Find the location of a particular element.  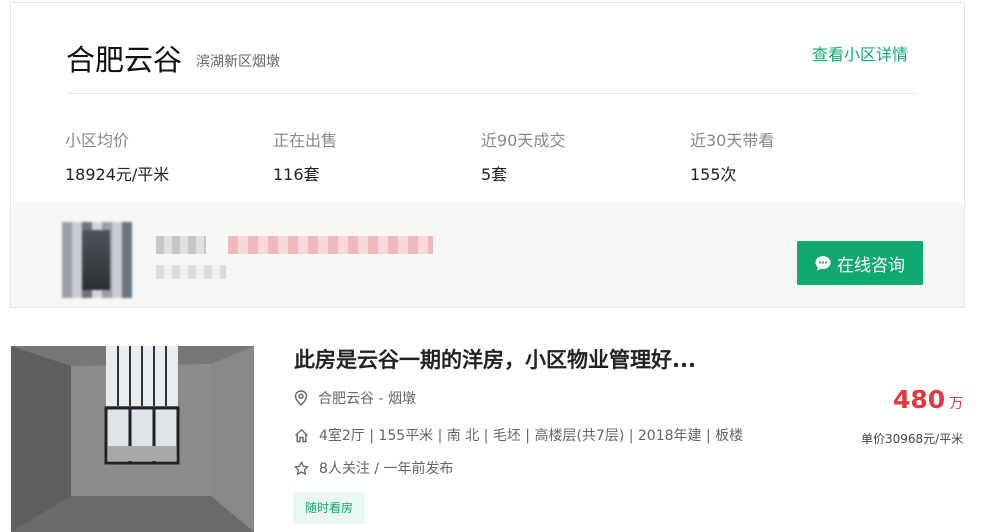

stat-value: 155次 is located at coordinates (713, 174).